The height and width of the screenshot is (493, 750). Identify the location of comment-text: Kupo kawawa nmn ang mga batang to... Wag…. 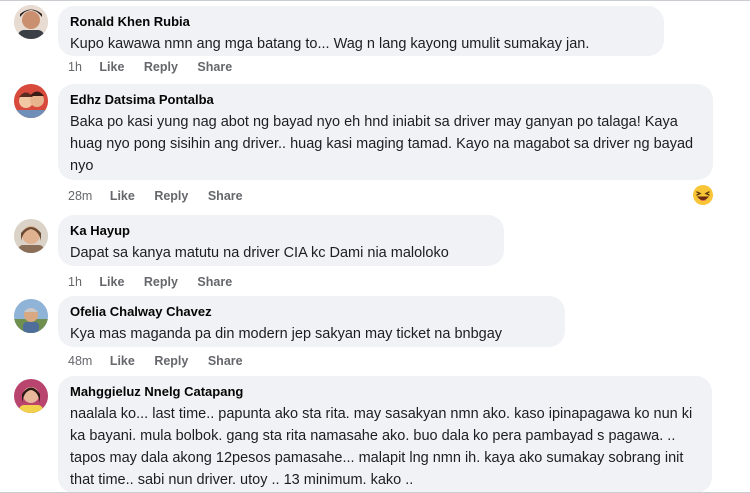
(330, 44).